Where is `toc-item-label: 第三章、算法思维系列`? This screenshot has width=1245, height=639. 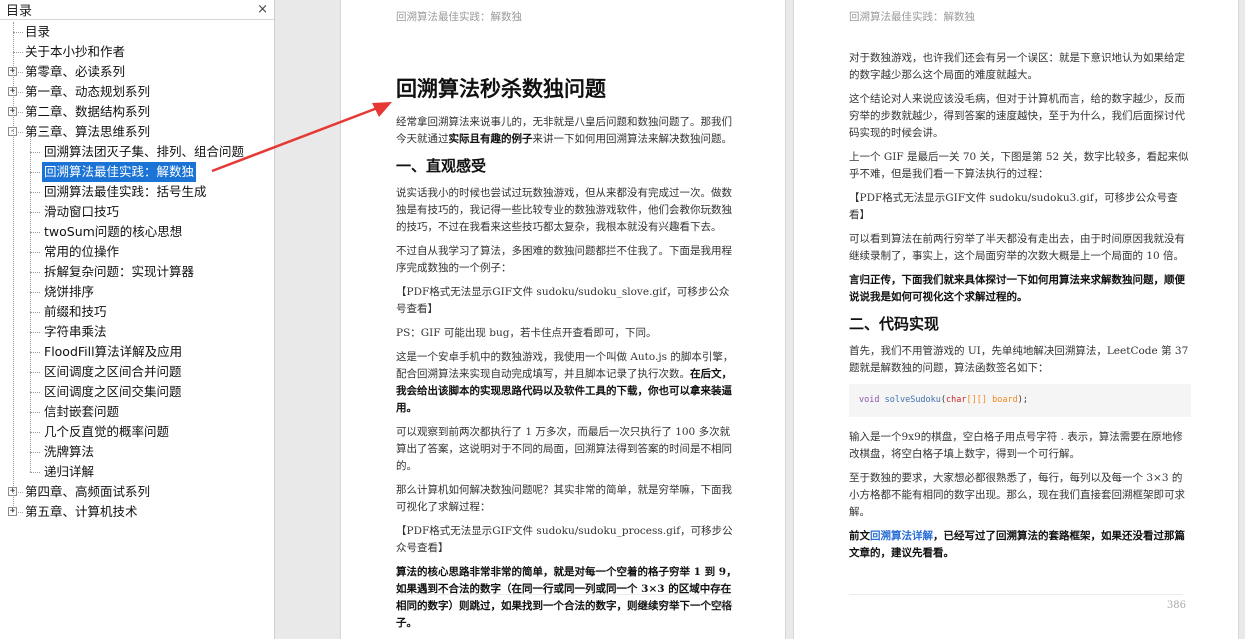
toc-item-label: 第三章、算法思维系列 is located at coordinates (88, 131).